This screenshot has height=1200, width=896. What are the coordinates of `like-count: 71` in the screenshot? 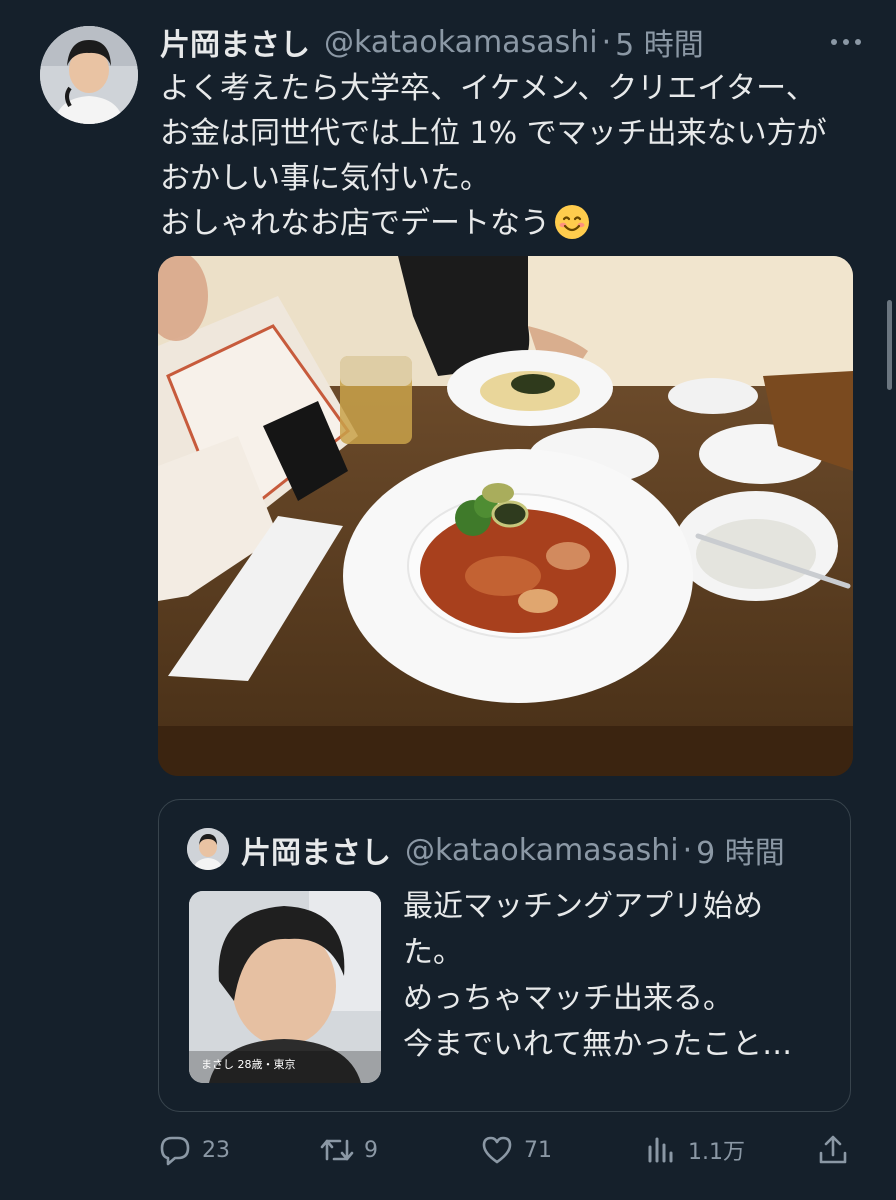 It's located at (538, 1150).